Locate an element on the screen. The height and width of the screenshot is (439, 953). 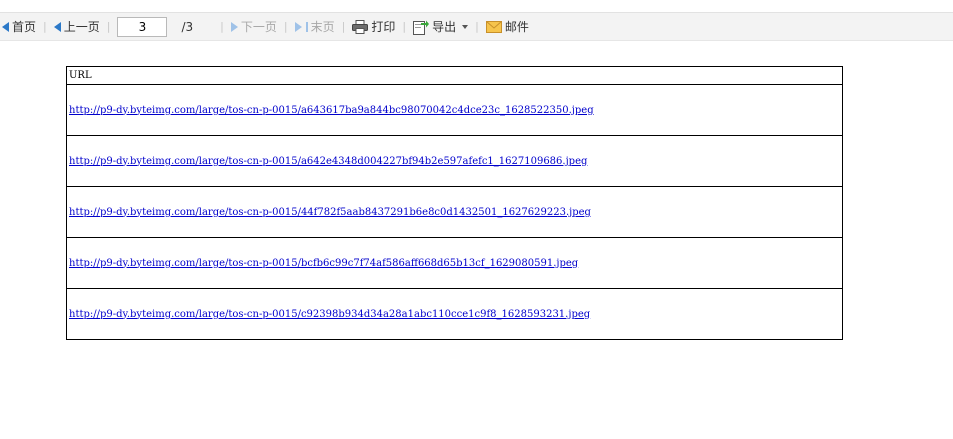
mail-button: 邮件 is located at coordinates (507, 26).